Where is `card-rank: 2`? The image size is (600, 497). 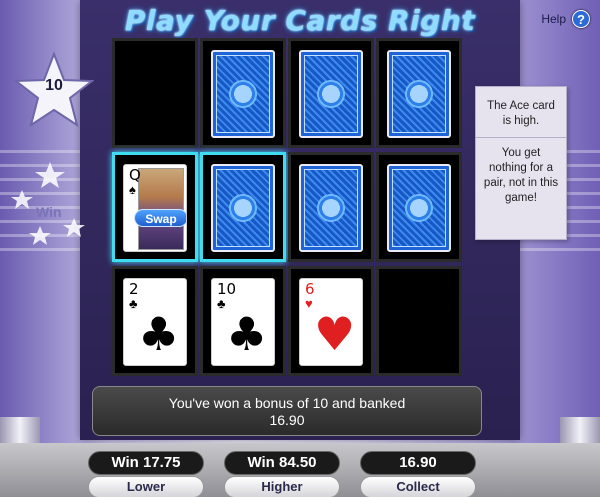 card-rank: 2 is located at coordinates (134, 289).